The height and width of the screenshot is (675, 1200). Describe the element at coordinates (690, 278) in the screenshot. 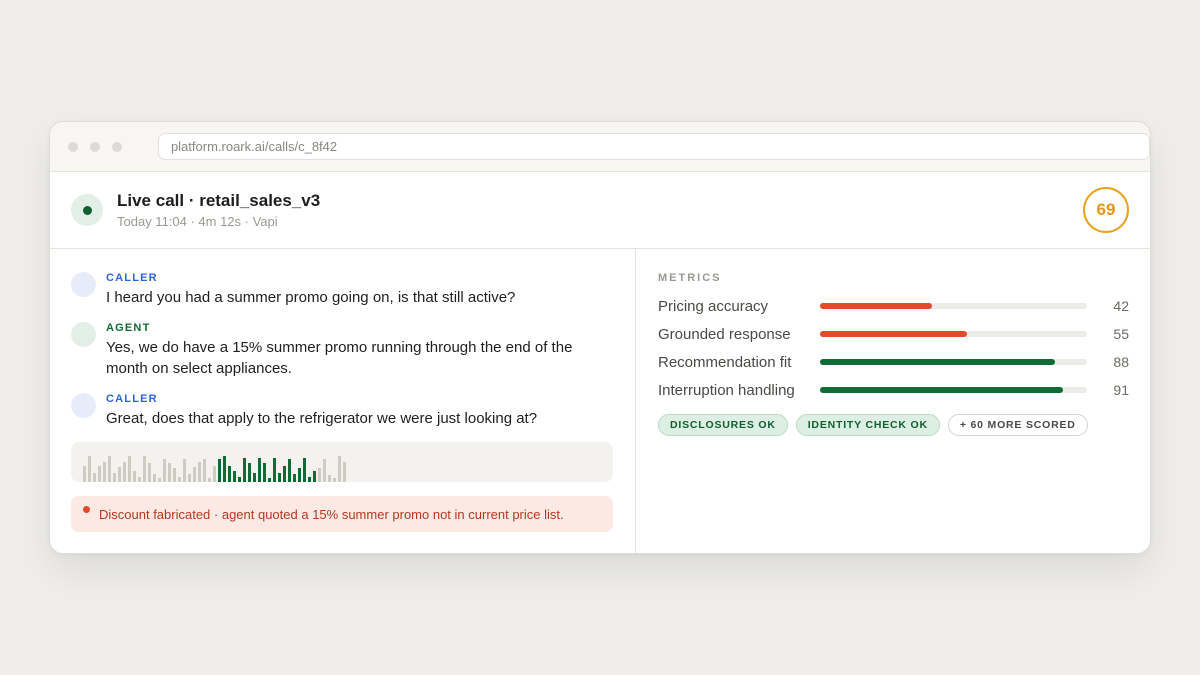

I see `metrics-title: METRICS` at that location.